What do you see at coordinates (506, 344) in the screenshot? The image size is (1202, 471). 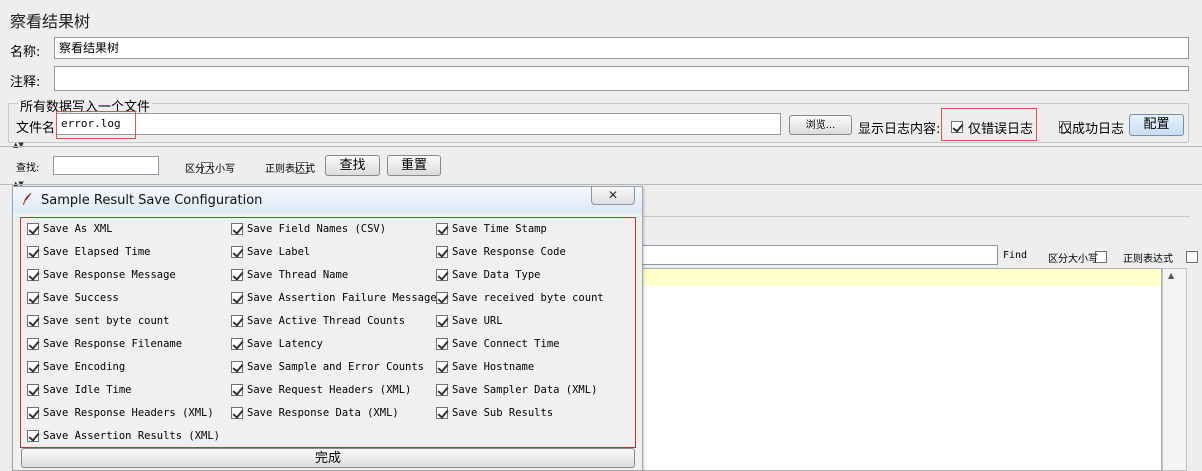 I see `save-option-label: Save Connect Time` at bounding box center [506, 344].